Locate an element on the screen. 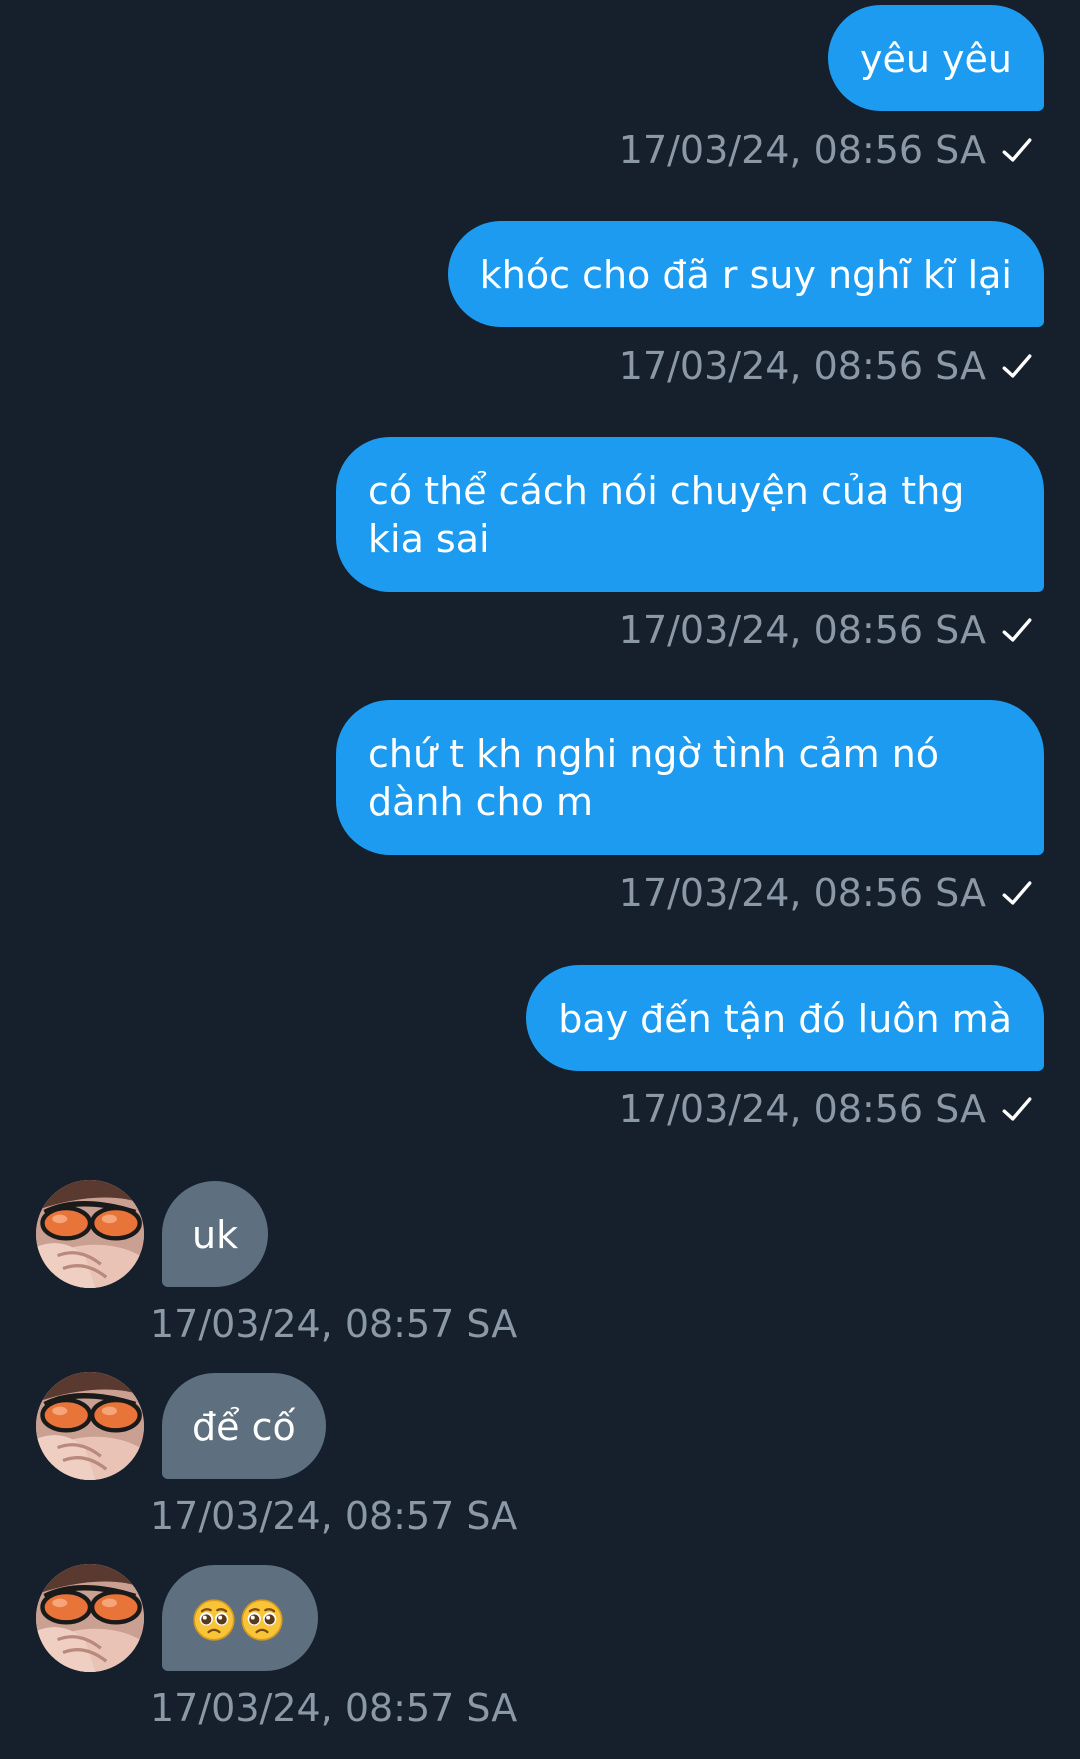 The width and height of the screenshot is (1080, 1759). message-text: bay đến tận đó luôn mà is located at coordinates (785, 1019).